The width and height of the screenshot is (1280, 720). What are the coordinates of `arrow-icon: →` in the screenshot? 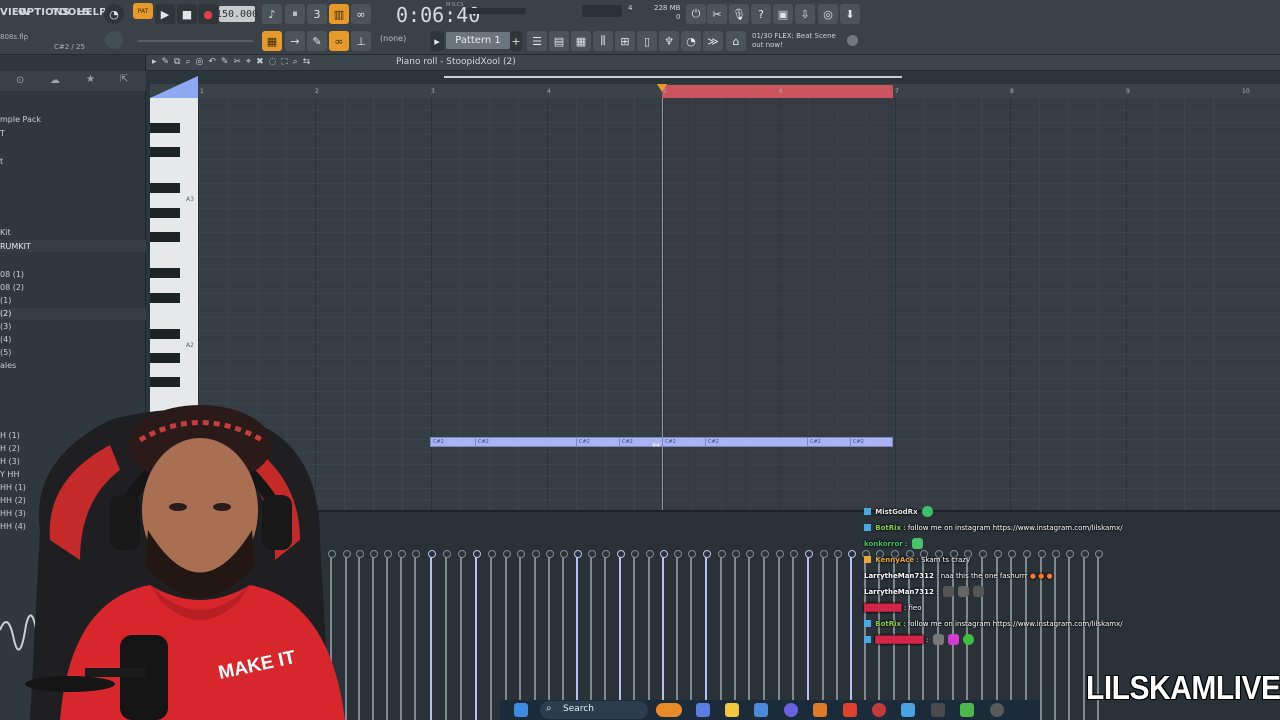 It's located at (295, 41).